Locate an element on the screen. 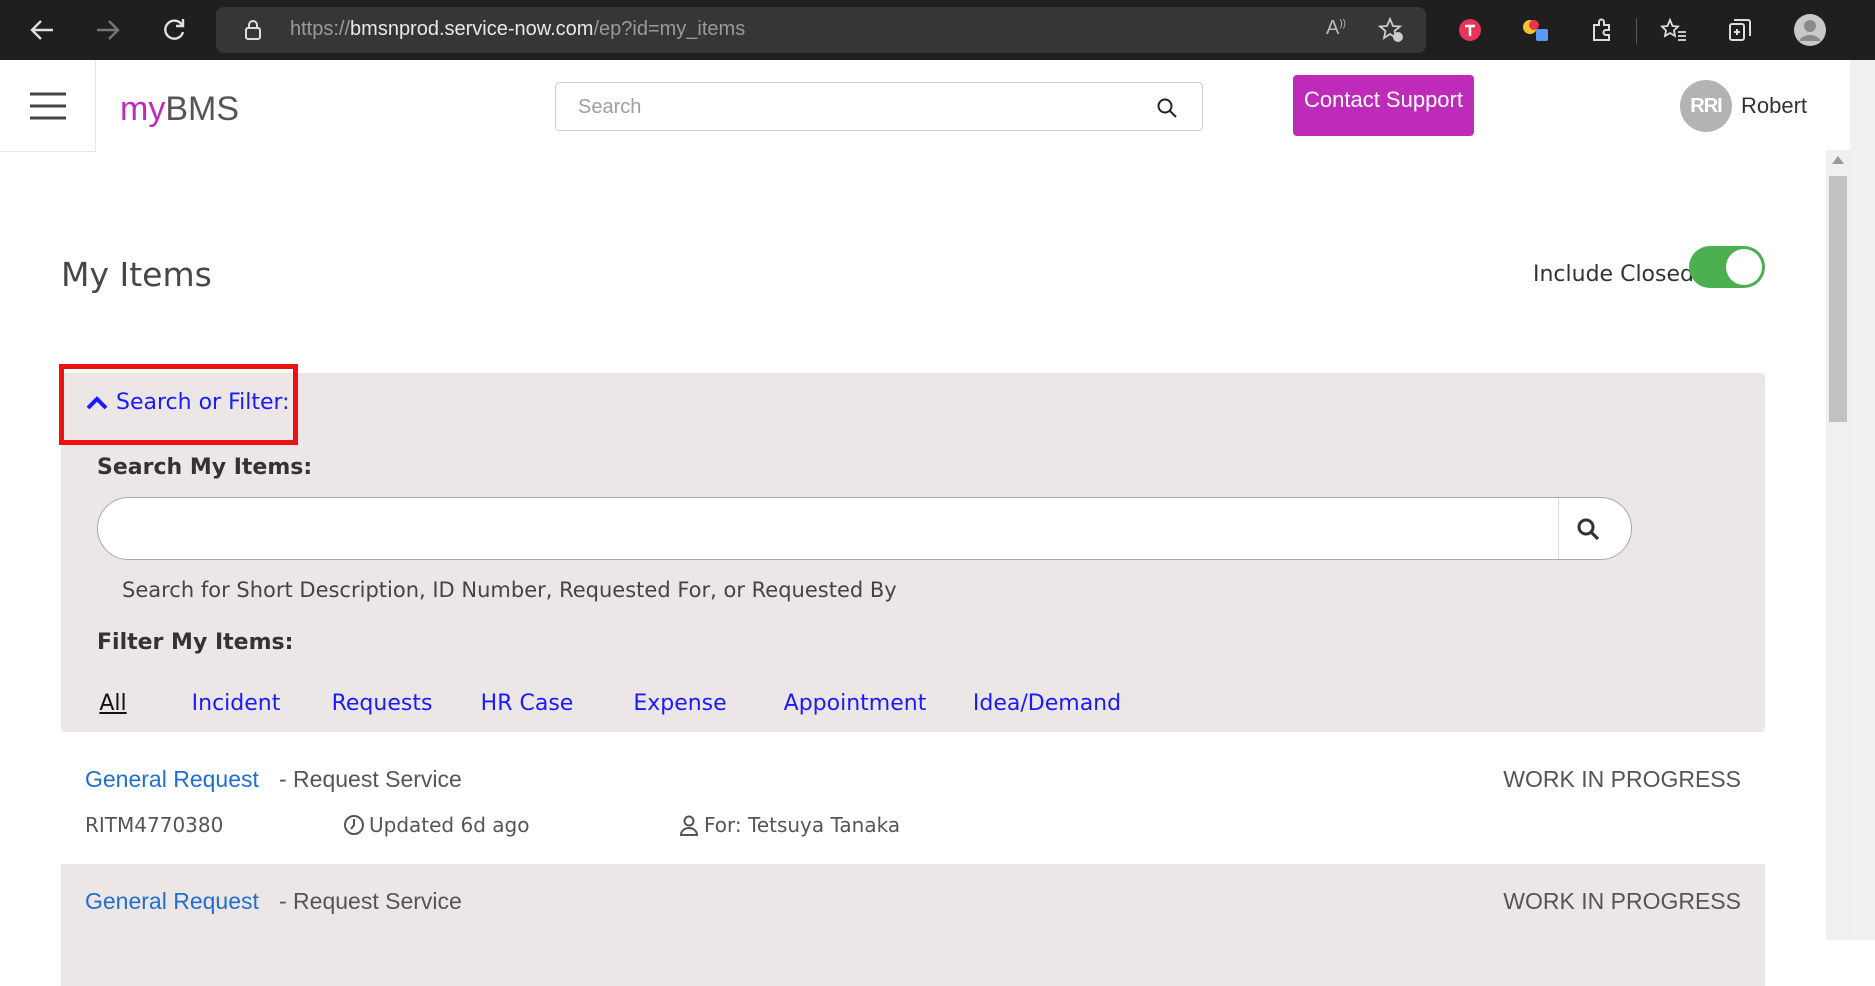 The height and width of the screenshot is (986, 1875). reload-icon is located at coordinates (174, 29).